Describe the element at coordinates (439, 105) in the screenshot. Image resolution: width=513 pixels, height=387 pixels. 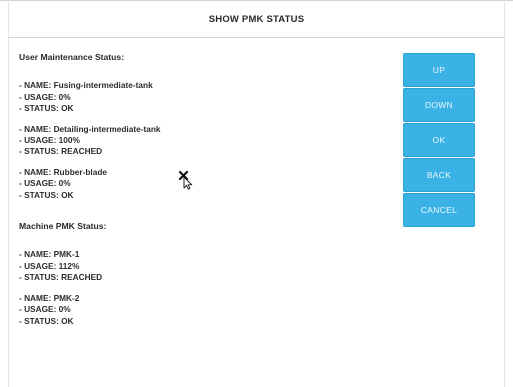
I see `down-button: DOWN` at that location.